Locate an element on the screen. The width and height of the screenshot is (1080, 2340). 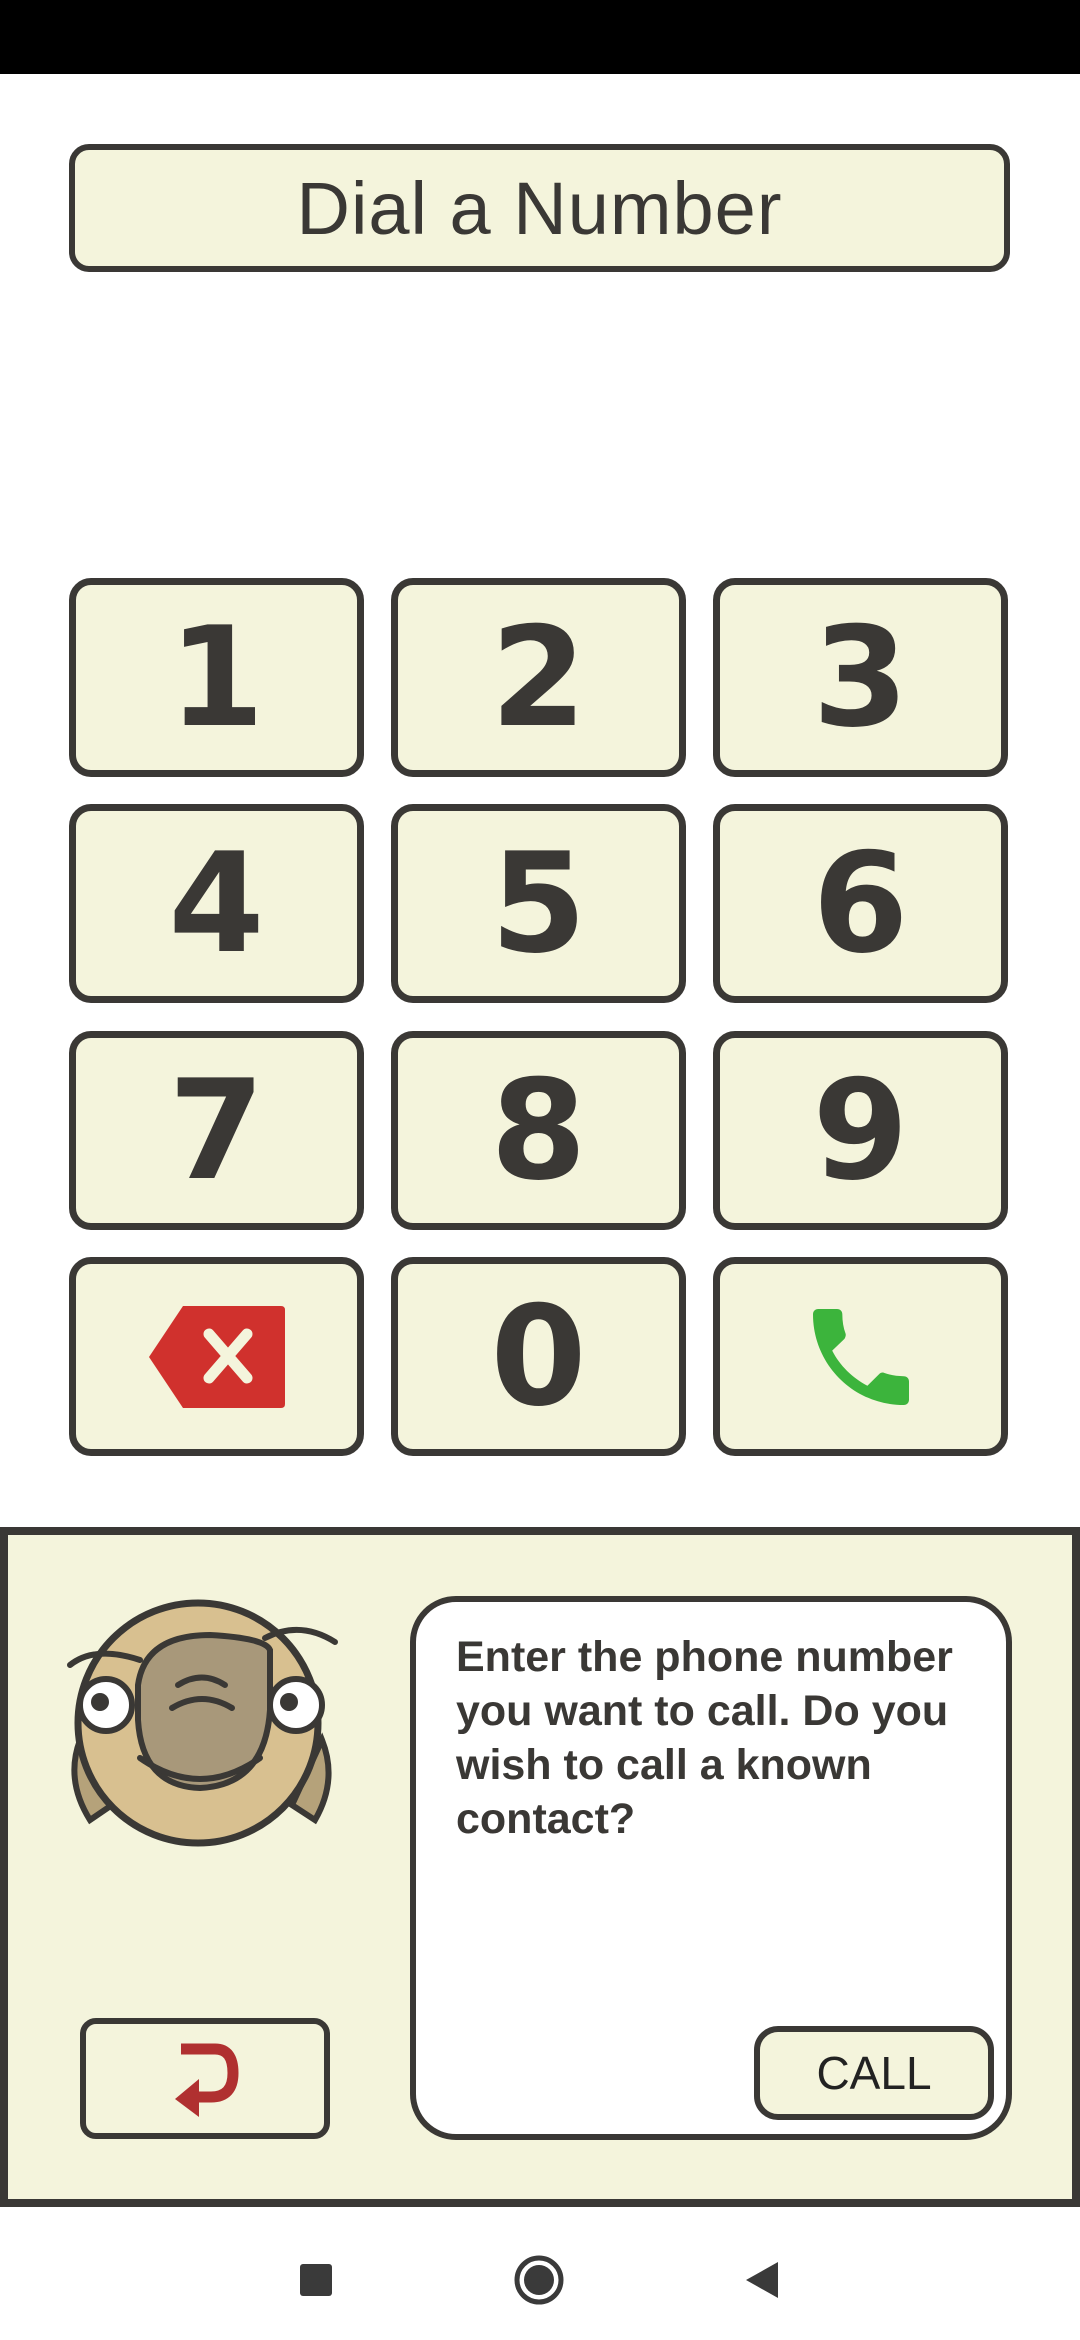
key-3-label: 3 is located at coordinates (860, 677).